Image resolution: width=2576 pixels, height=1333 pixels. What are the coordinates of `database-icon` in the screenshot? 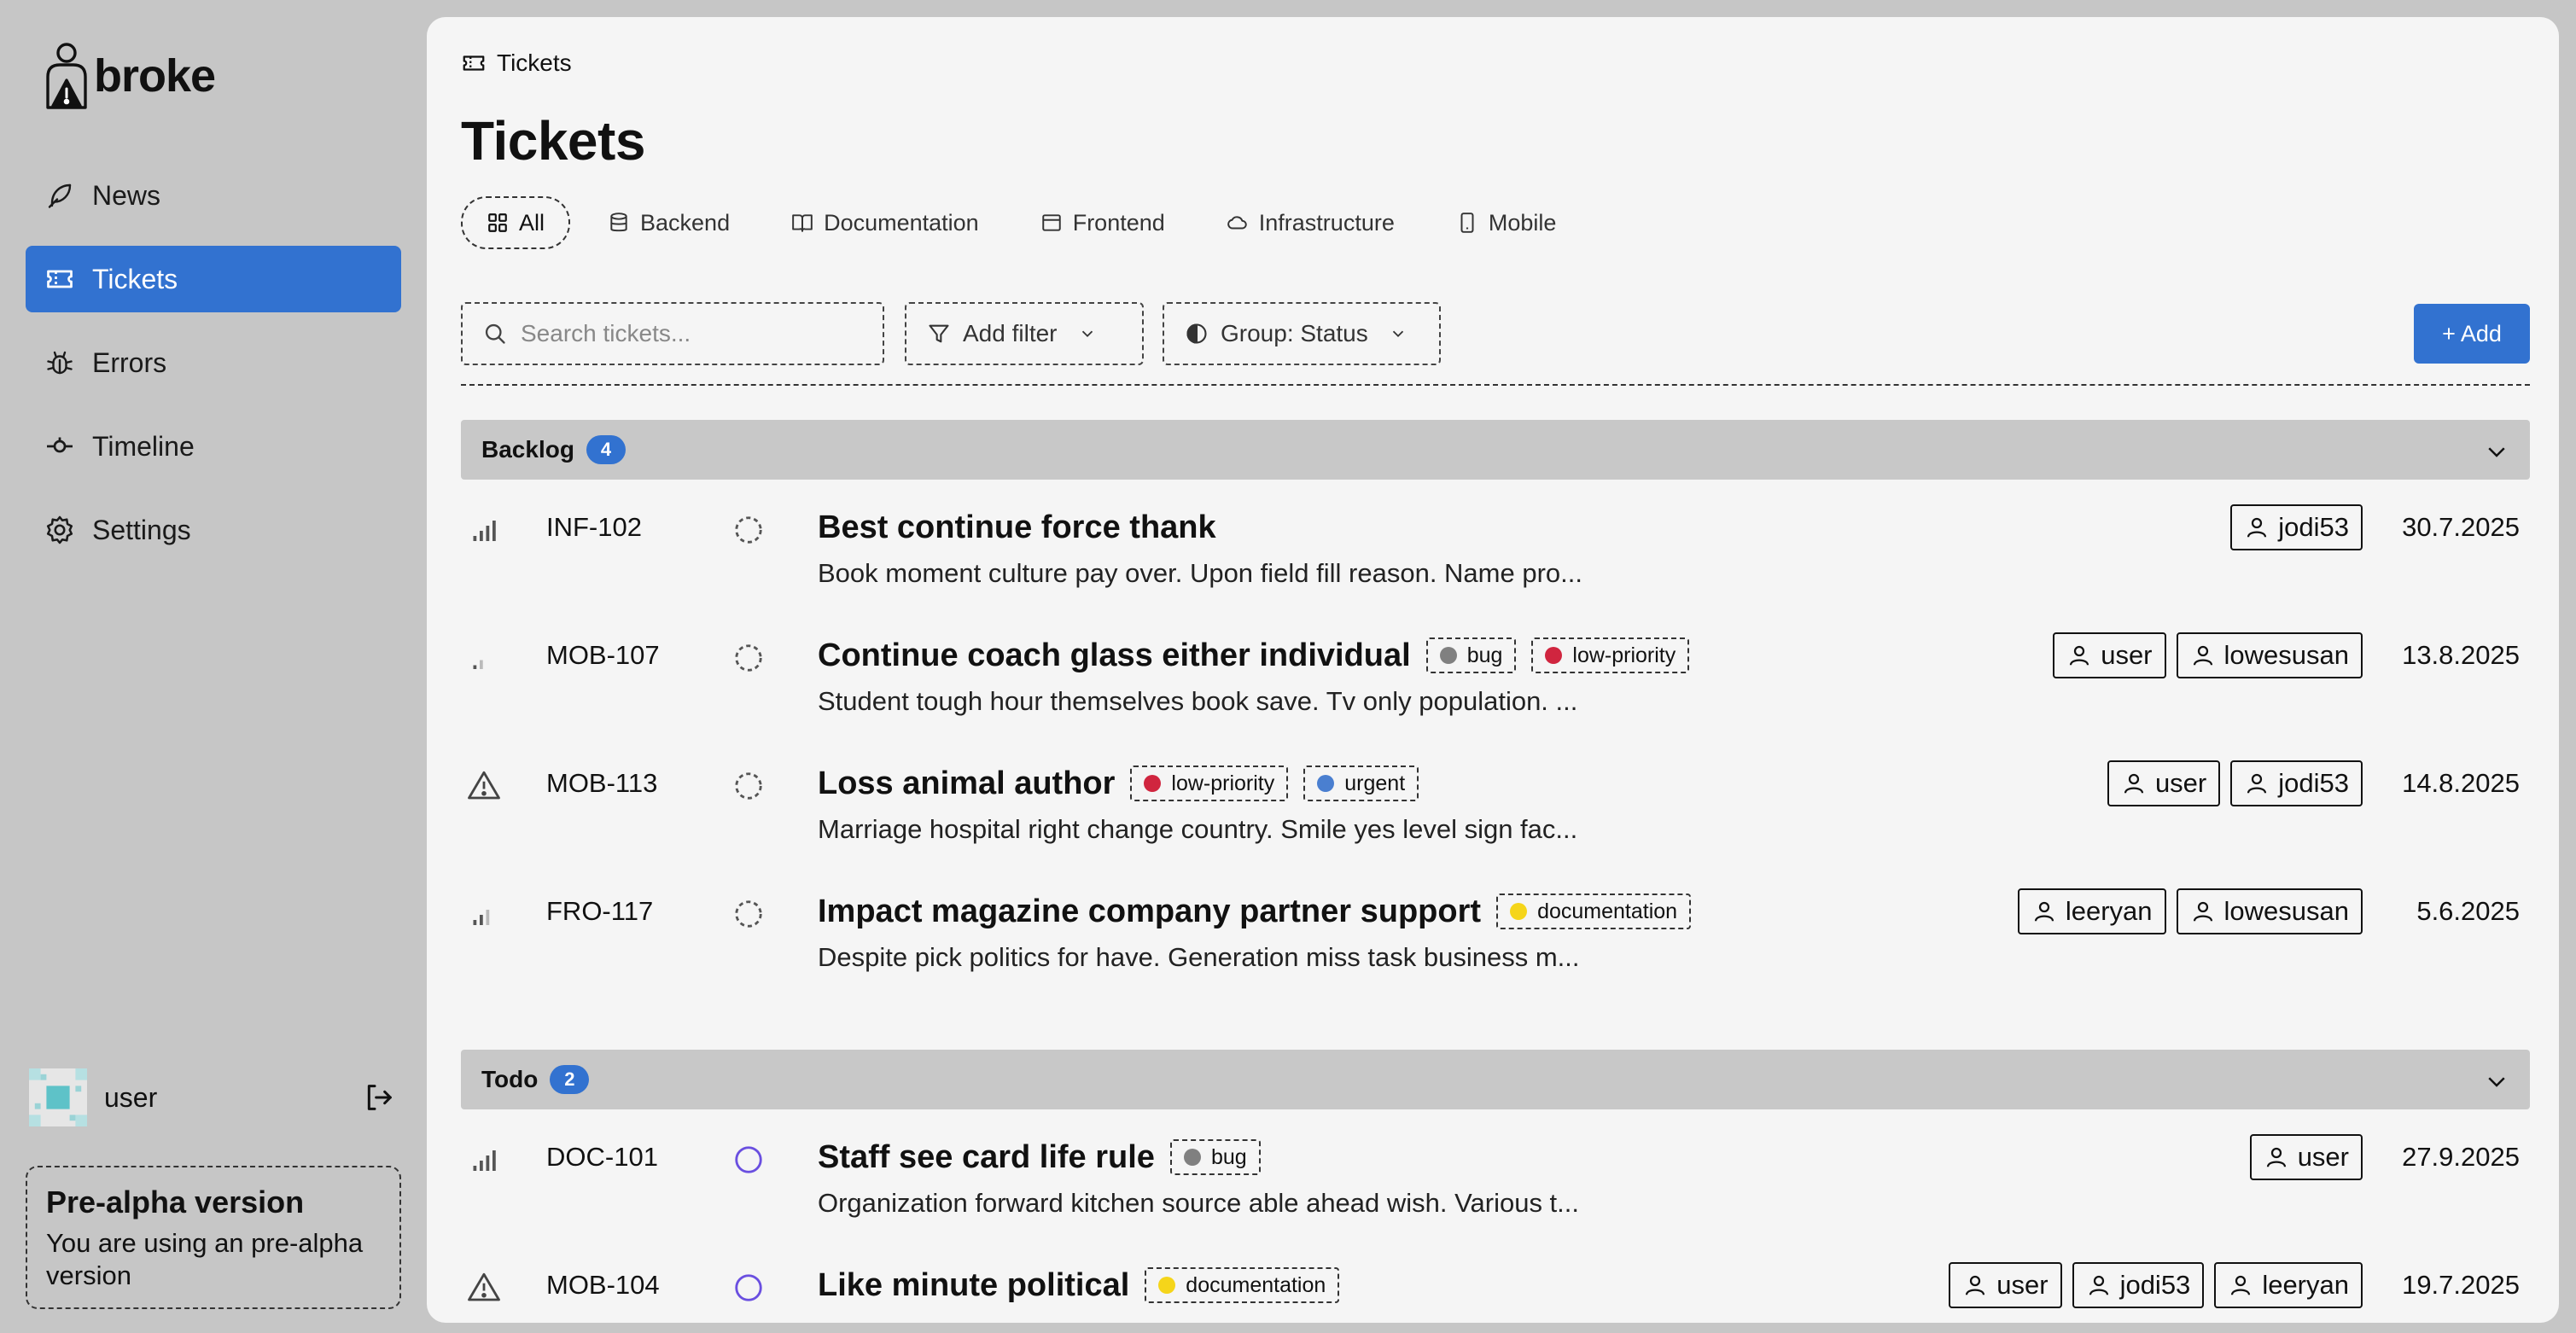 It's located at (618, 222).